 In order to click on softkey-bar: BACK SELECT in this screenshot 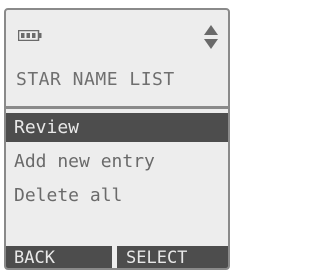, I will do `click(117, 257)`.